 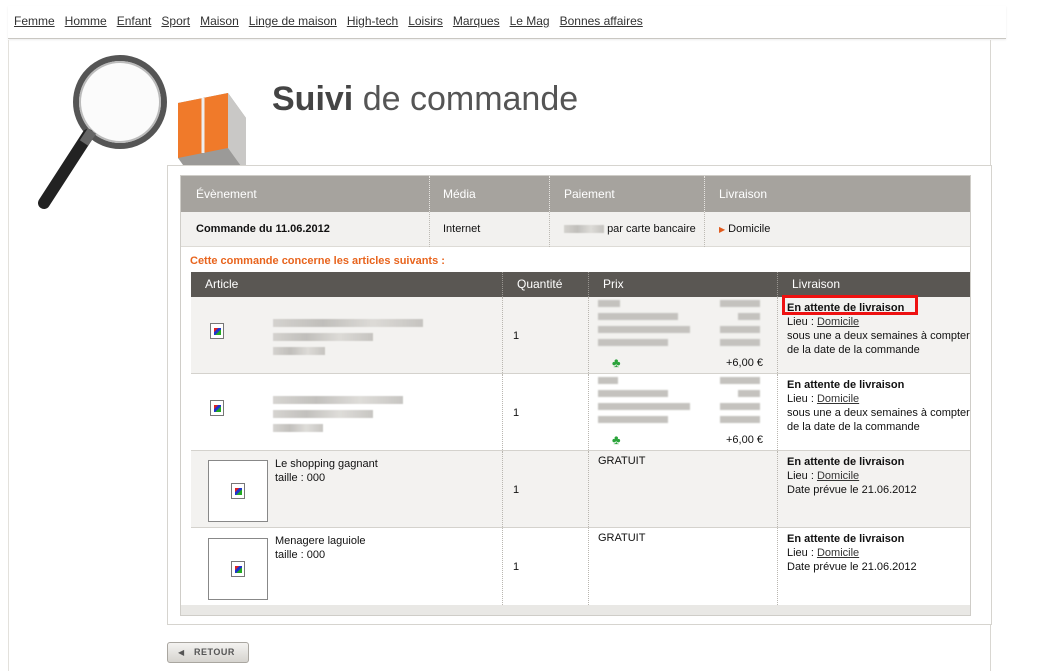 What do you see at coordinates (226, 194) in the screenshot?
I see `col-evenement: Évènement` at bounding box center [226, 194].